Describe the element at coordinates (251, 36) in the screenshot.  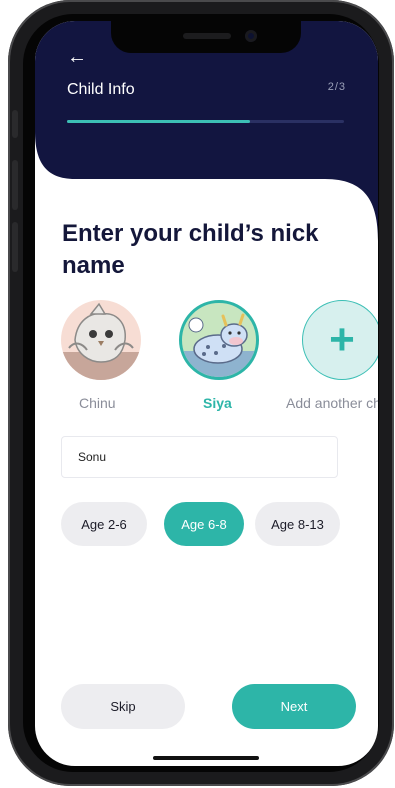
I see `camera` at that location.